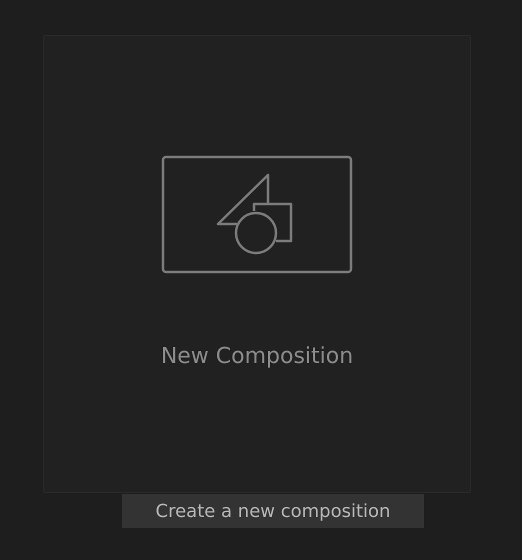  I want to click on card-label: New Composition, so click(257, 357).